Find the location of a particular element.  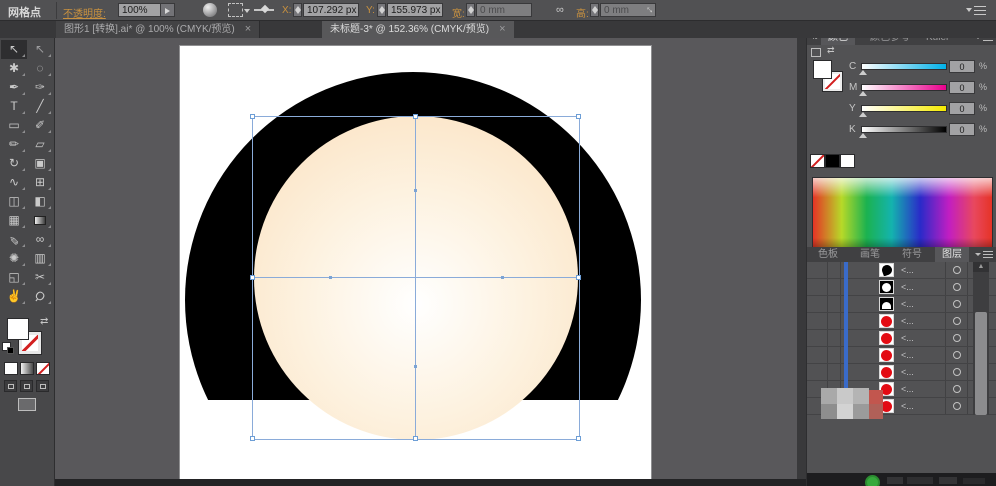

magenta-slider-knob is located at coordinates (863, 93).